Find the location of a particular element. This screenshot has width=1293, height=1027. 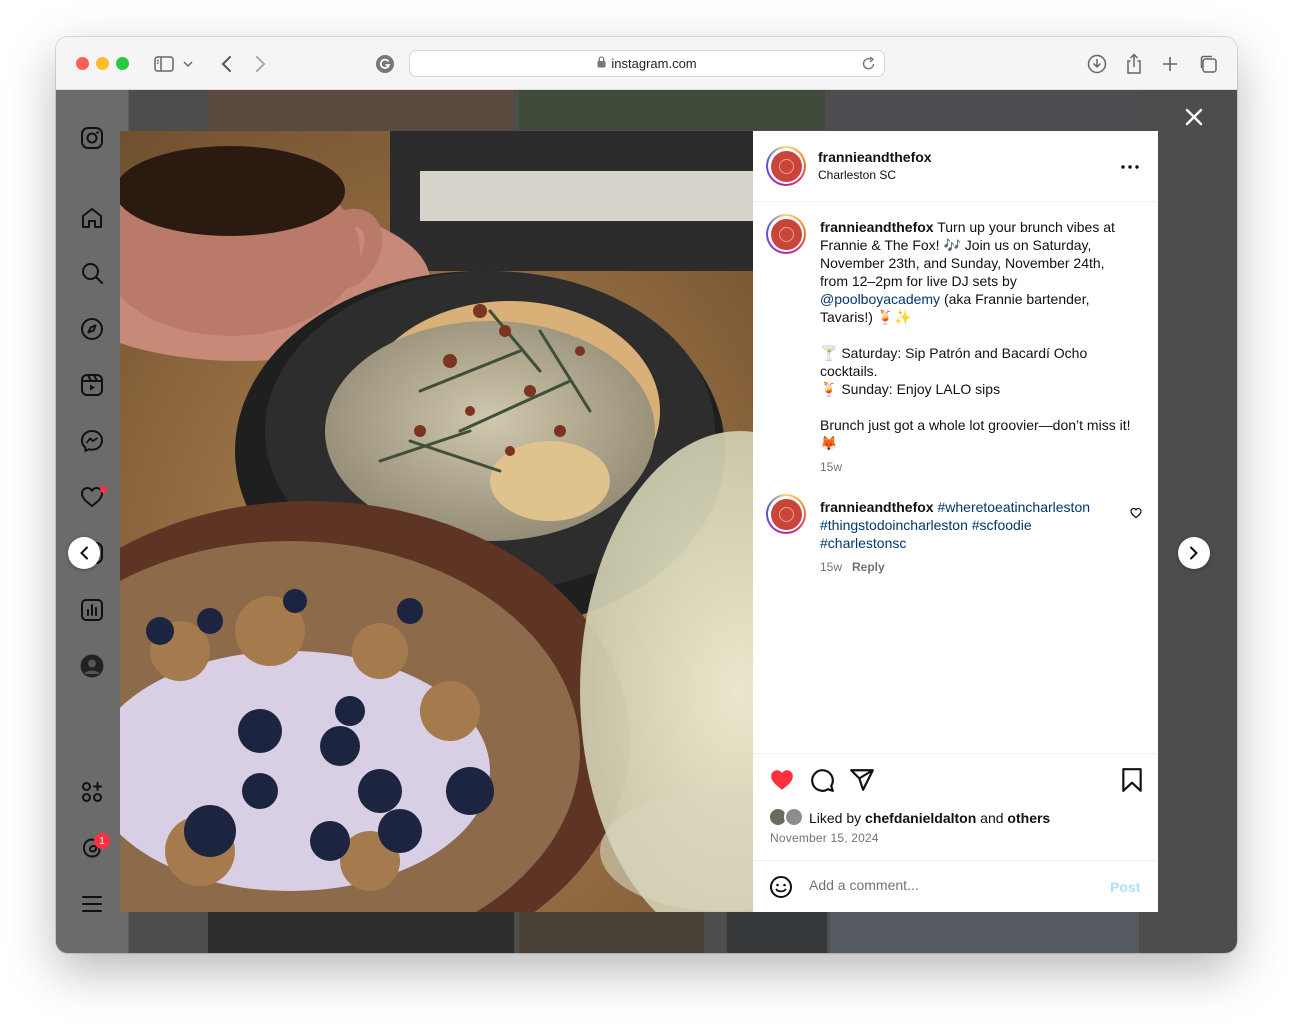

post-date: November 15, 2024 is located at coordinates (824, 838).